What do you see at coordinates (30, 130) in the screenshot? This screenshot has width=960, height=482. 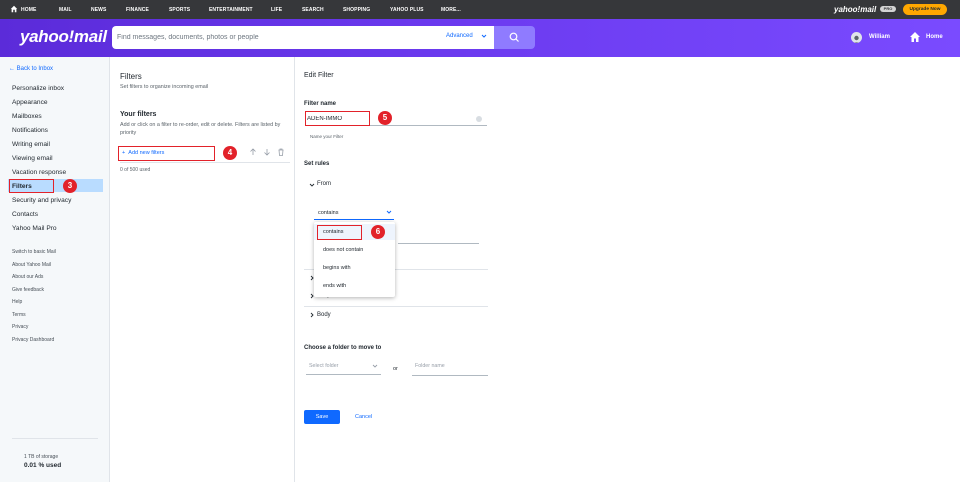 I see `sidebar-item-notifications: Notifications` at bounding box center [30, 130].